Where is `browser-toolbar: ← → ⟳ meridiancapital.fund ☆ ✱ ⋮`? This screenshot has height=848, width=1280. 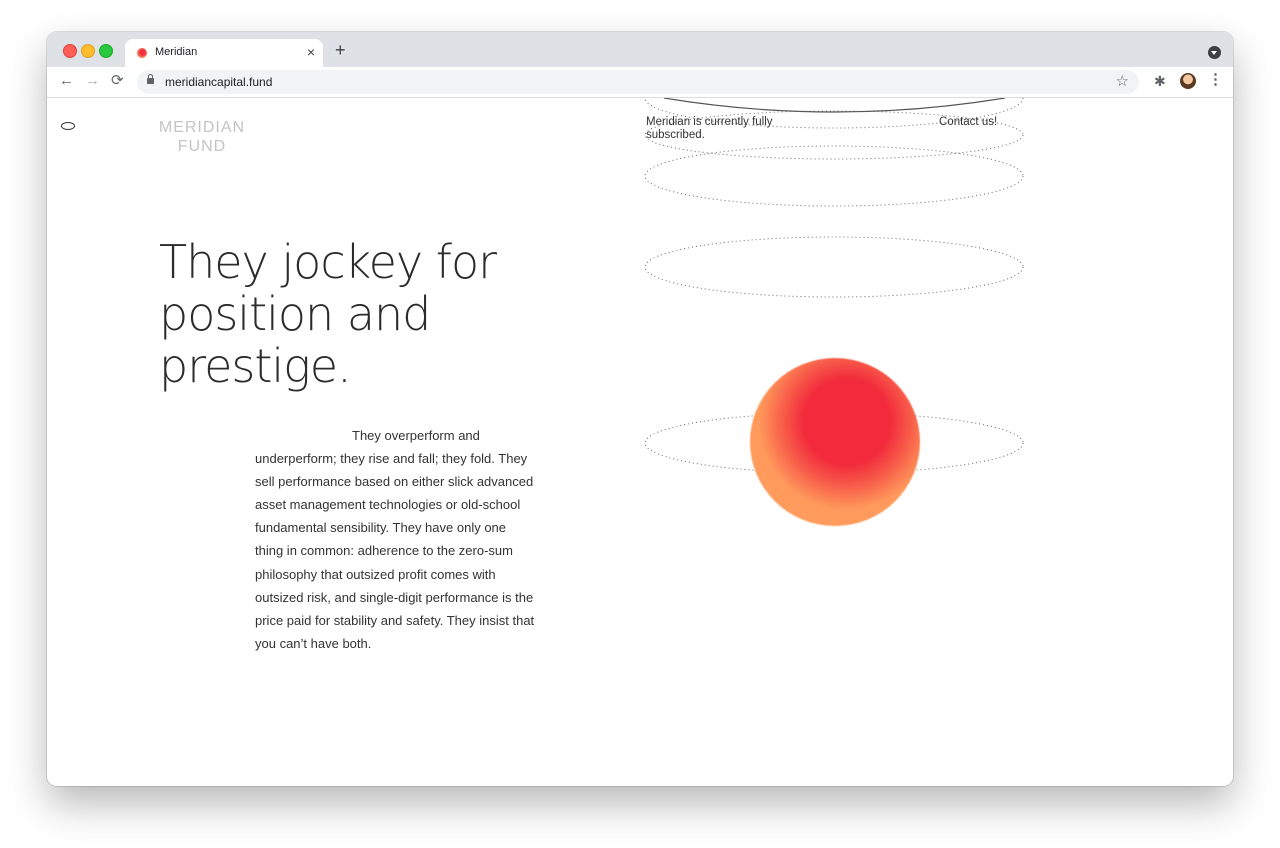 browser-toolbar: ← → ⟳ meridiancapital.fund ☆ ✱ ⋮ is located at coordinates (640, 82).